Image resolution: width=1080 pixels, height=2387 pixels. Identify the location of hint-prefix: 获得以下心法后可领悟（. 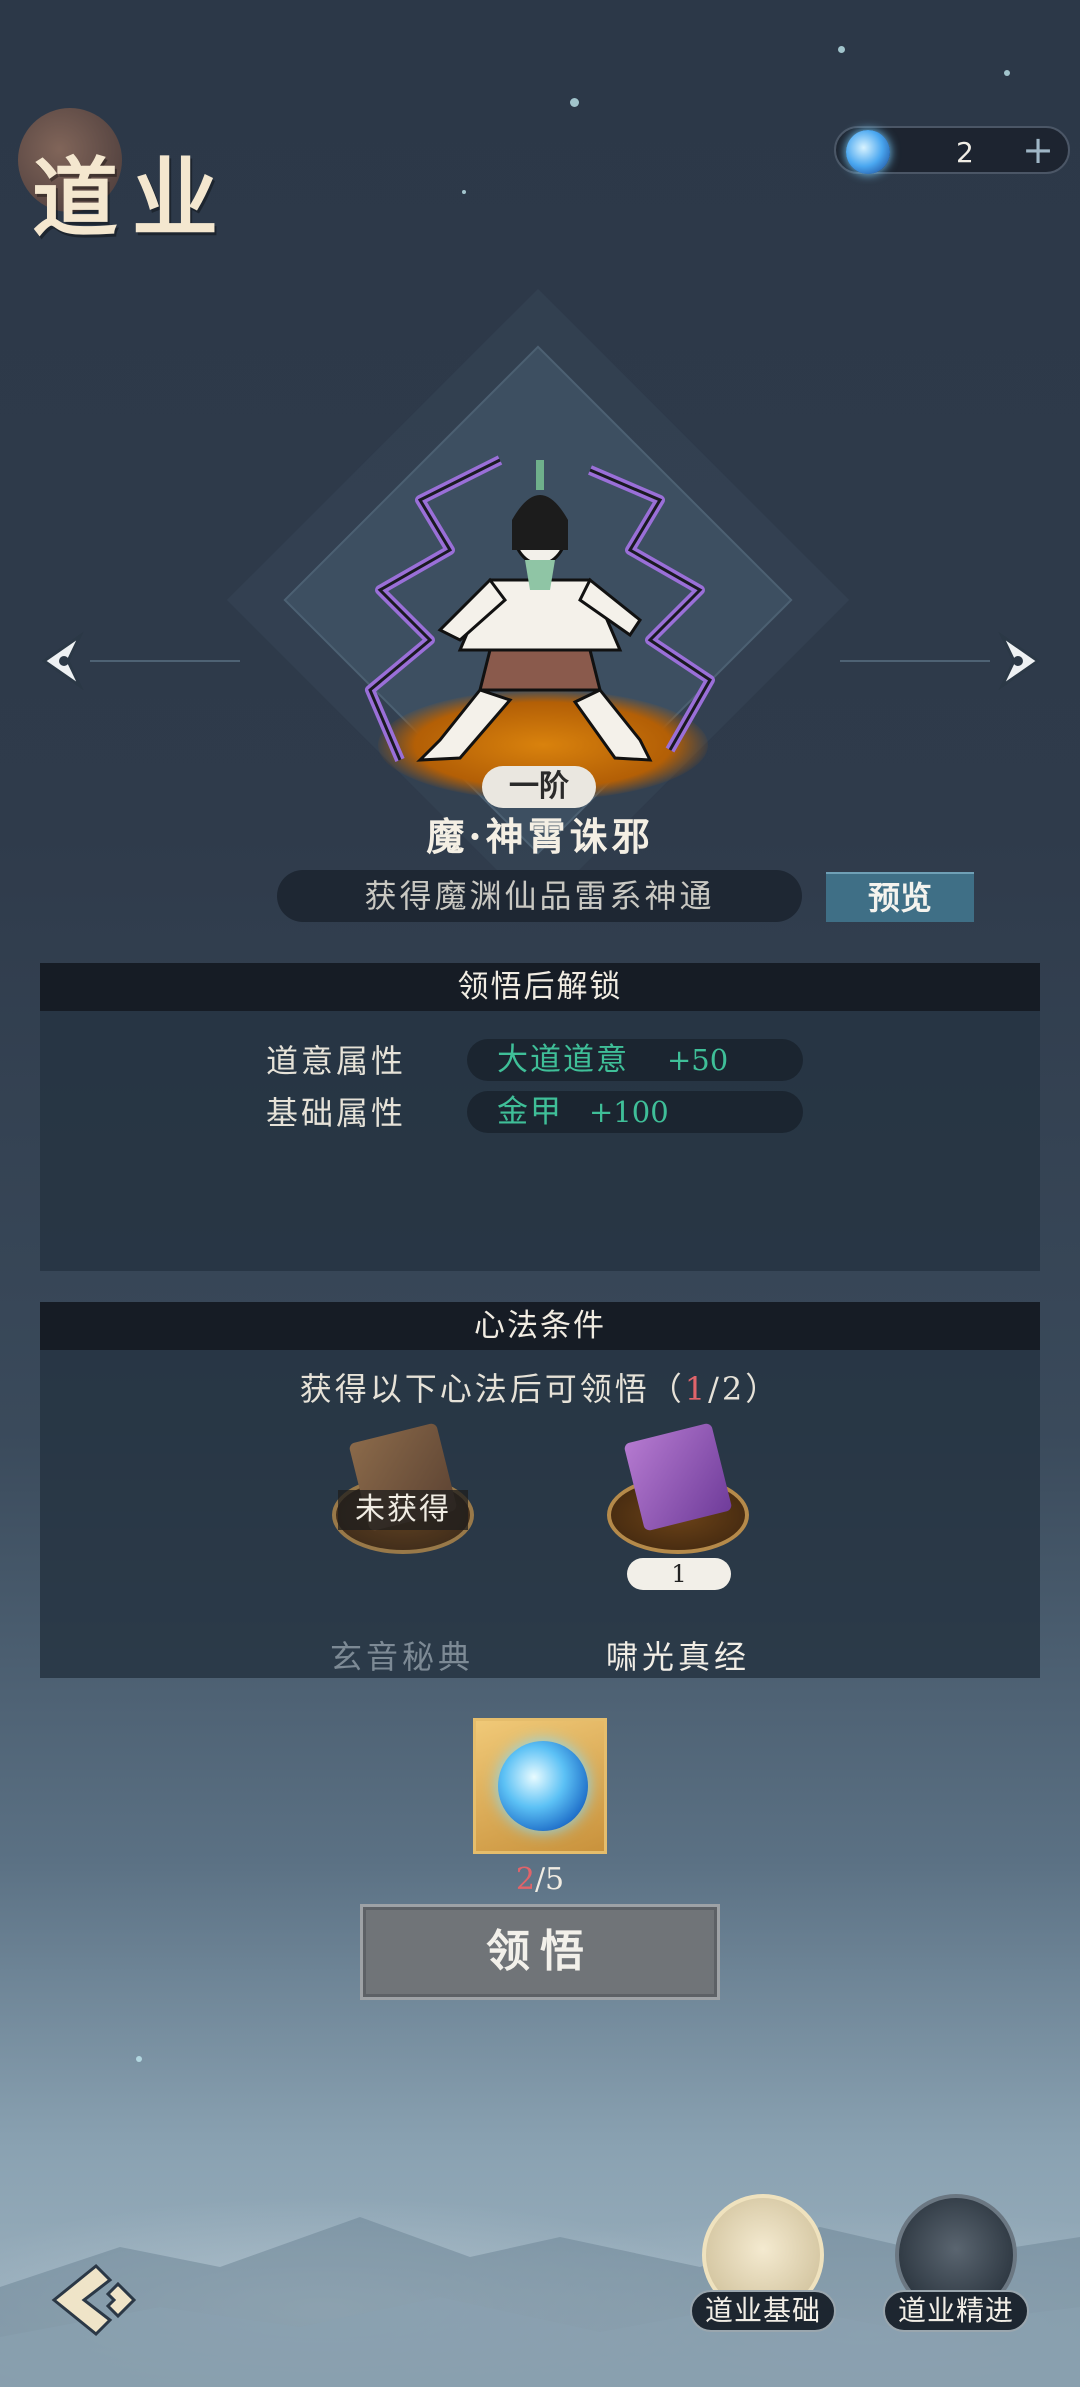
(492, 1389).